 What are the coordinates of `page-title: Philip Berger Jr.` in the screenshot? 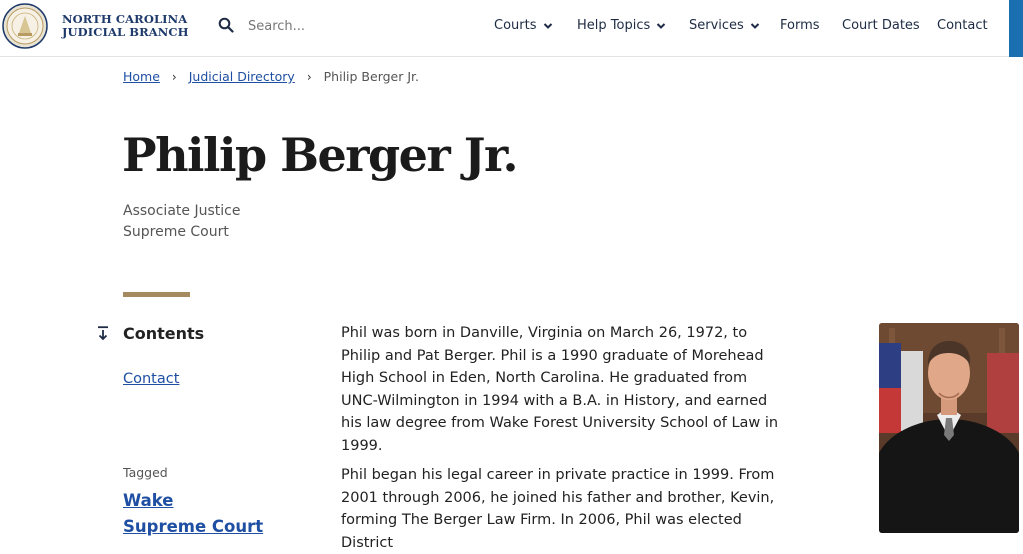 It's located at (320, 155).